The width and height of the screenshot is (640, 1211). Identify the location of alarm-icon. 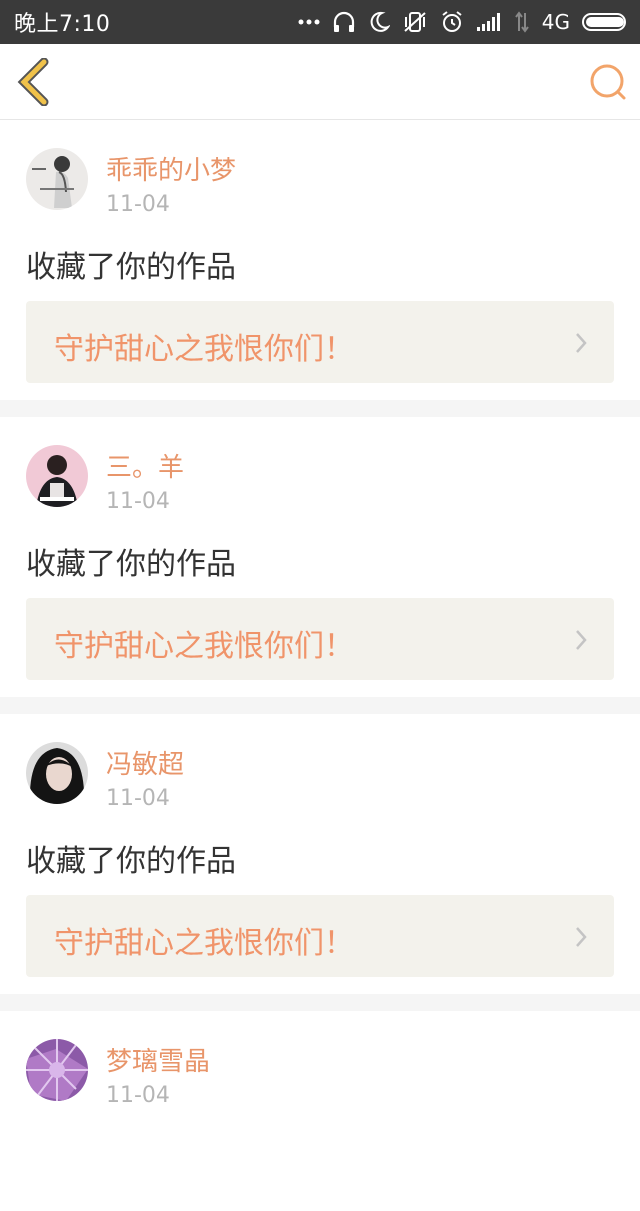
(452, 21).